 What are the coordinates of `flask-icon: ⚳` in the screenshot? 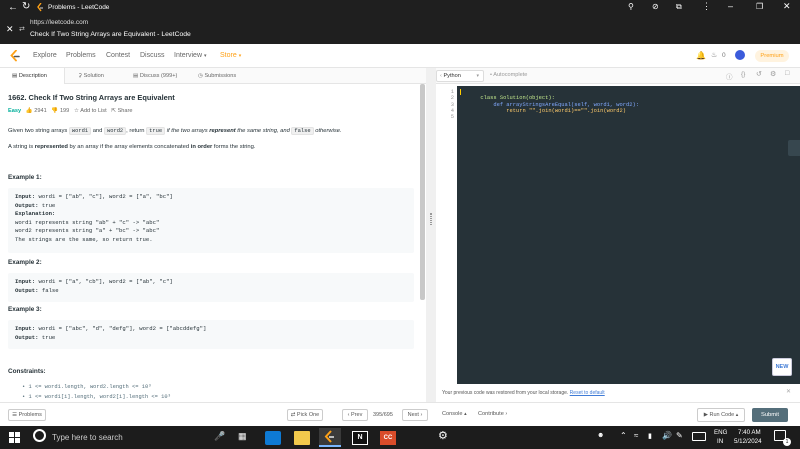 It's located at (80, 76).